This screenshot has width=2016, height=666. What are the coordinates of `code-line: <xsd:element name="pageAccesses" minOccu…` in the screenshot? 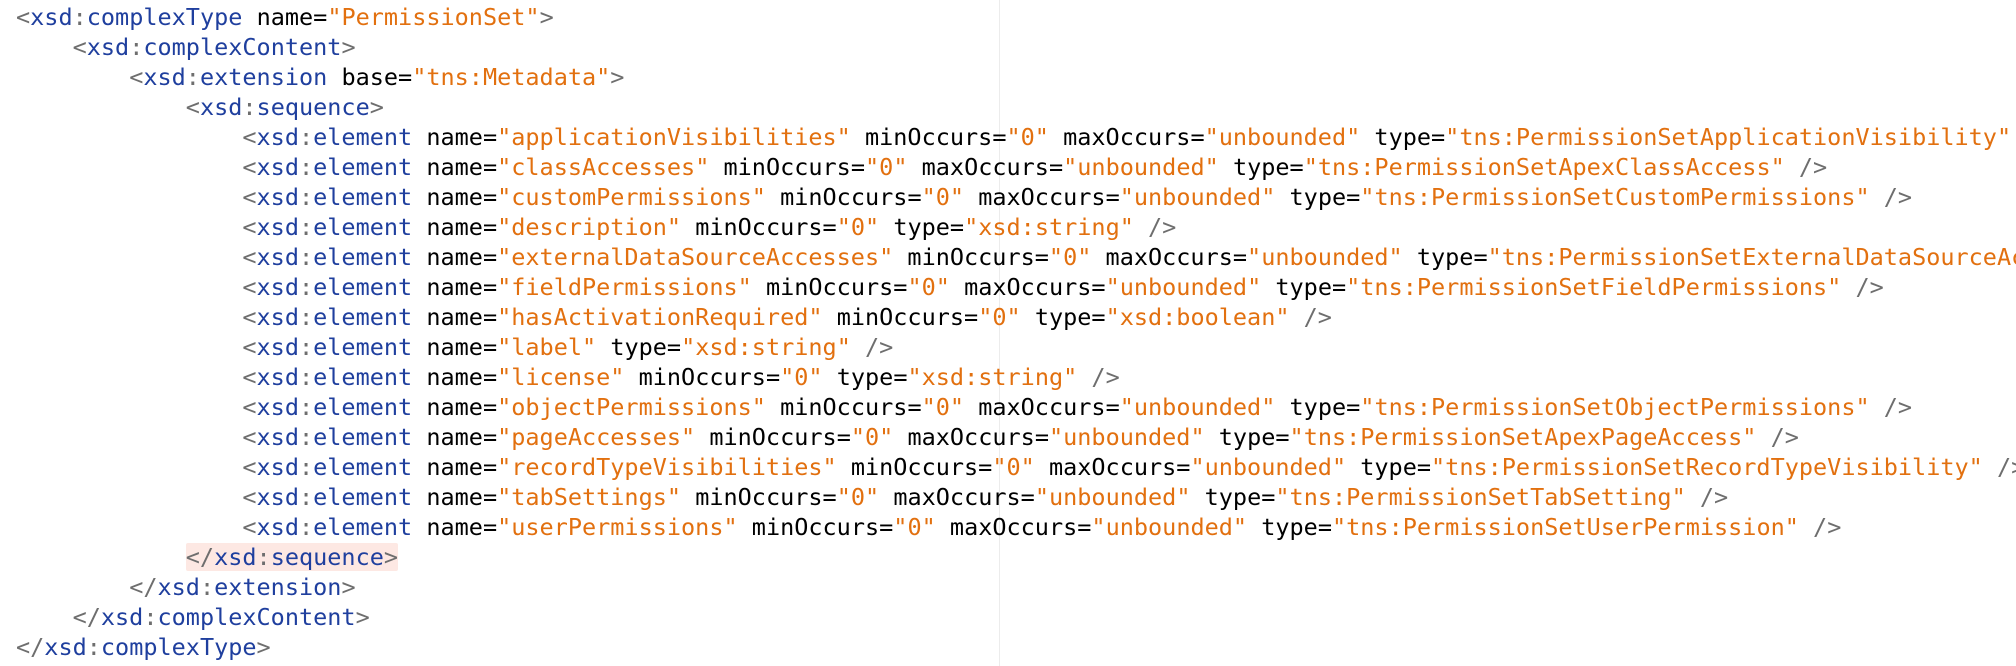 It's located at (1016, 437).